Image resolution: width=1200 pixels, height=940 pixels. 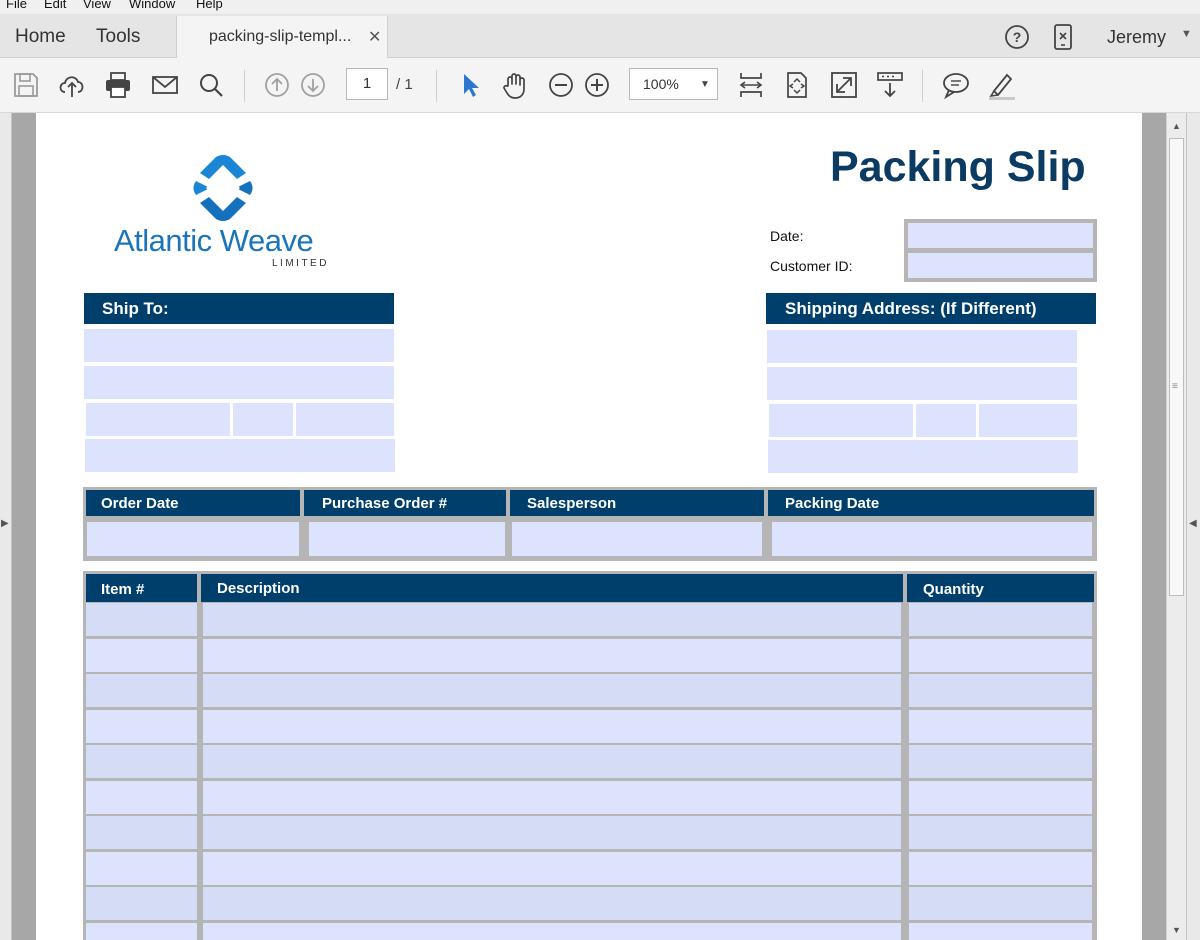 What do you see at coordinates (209, 5) in the screenshot?
I see `menu-help: Help` at bounding box center [209, 5].